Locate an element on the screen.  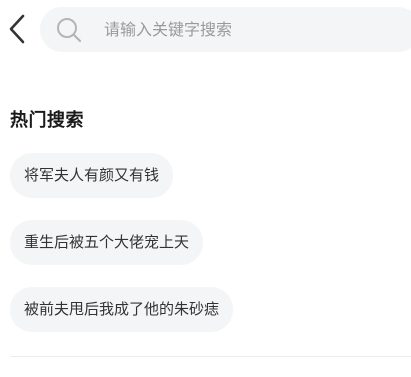
search-bar is located at coordinates (225, 29).